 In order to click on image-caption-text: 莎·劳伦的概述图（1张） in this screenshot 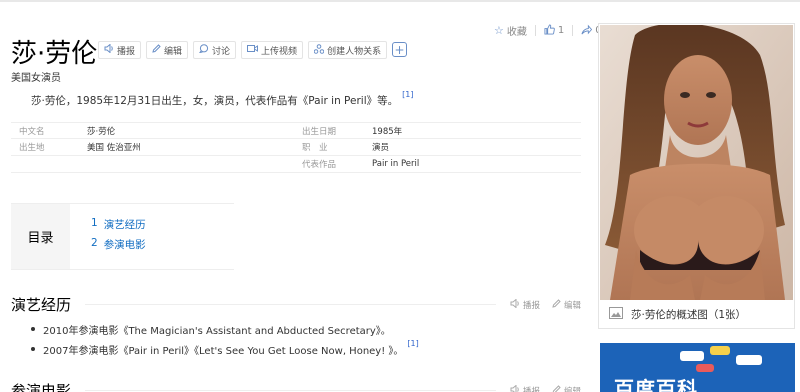, I will do `click(689, 315)`.